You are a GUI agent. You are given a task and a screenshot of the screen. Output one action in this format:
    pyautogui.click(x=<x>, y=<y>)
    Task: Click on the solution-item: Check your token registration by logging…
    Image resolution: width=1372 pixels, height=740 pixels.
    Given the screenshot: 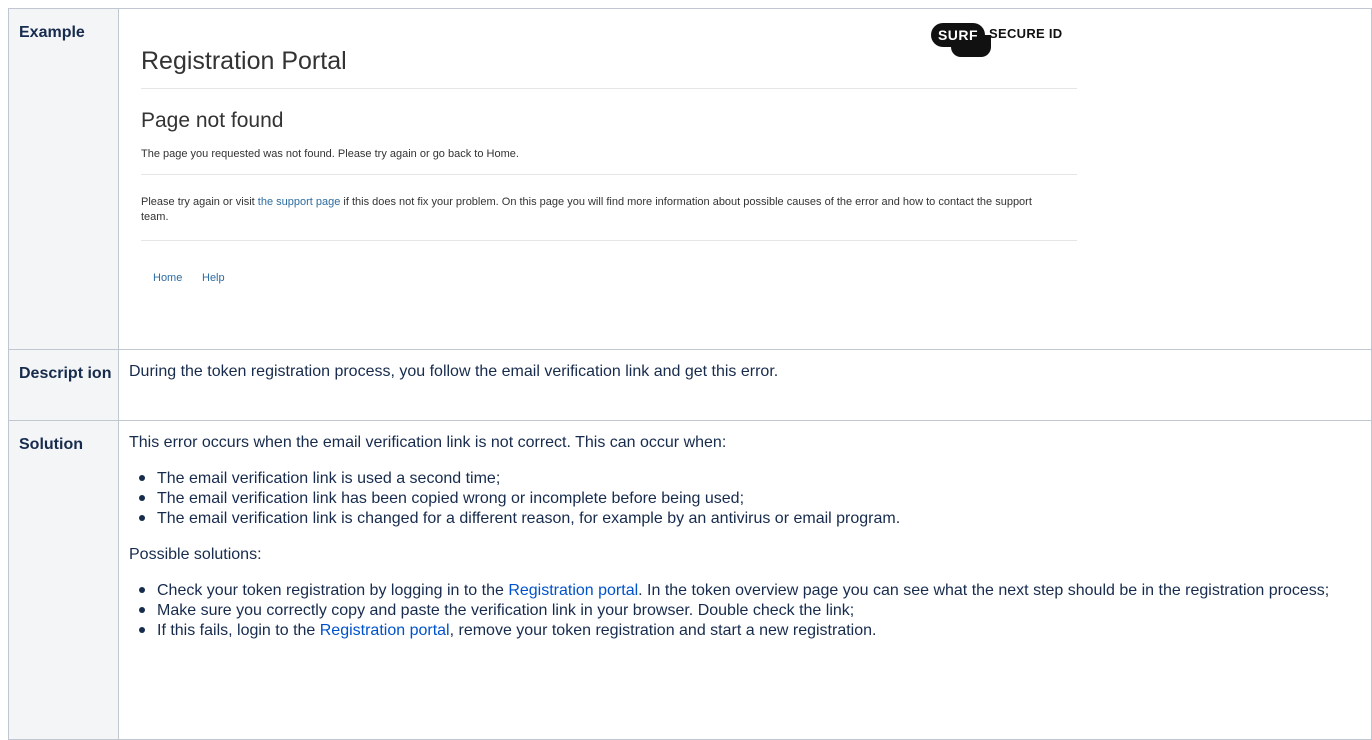 What is the action you would take?
    pyautogui.click(x=750, y=591)
    